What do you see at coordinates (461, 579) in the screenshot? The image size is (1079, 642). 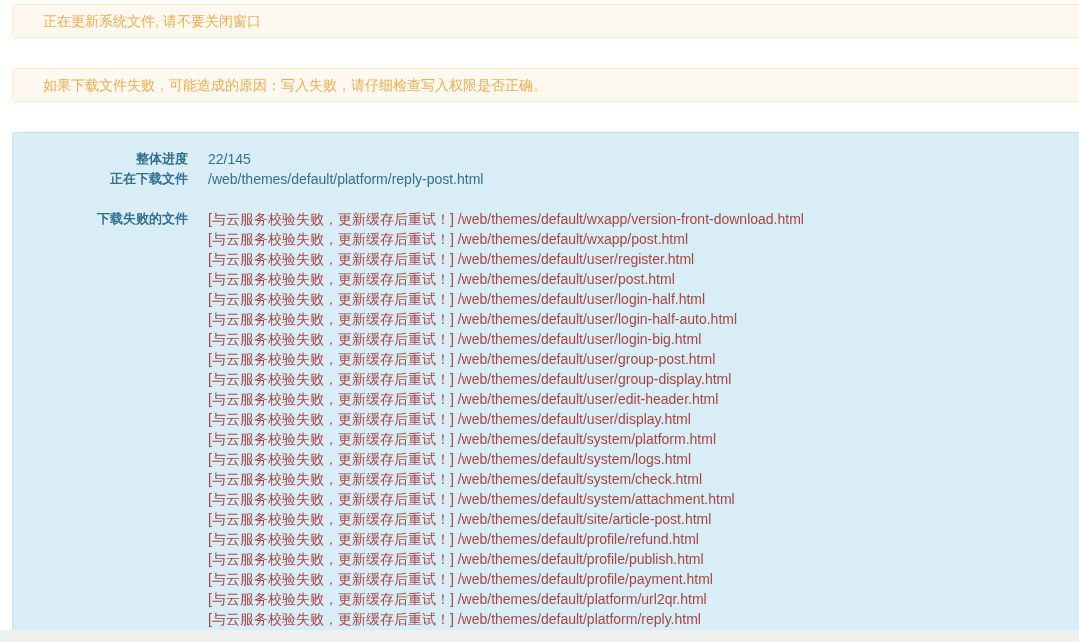 I see `failed-file-entry: [与云服务校验失败，更新缓存后重试！] /web/themes/default/profile/payment.html` at bounding box center [461, 579].